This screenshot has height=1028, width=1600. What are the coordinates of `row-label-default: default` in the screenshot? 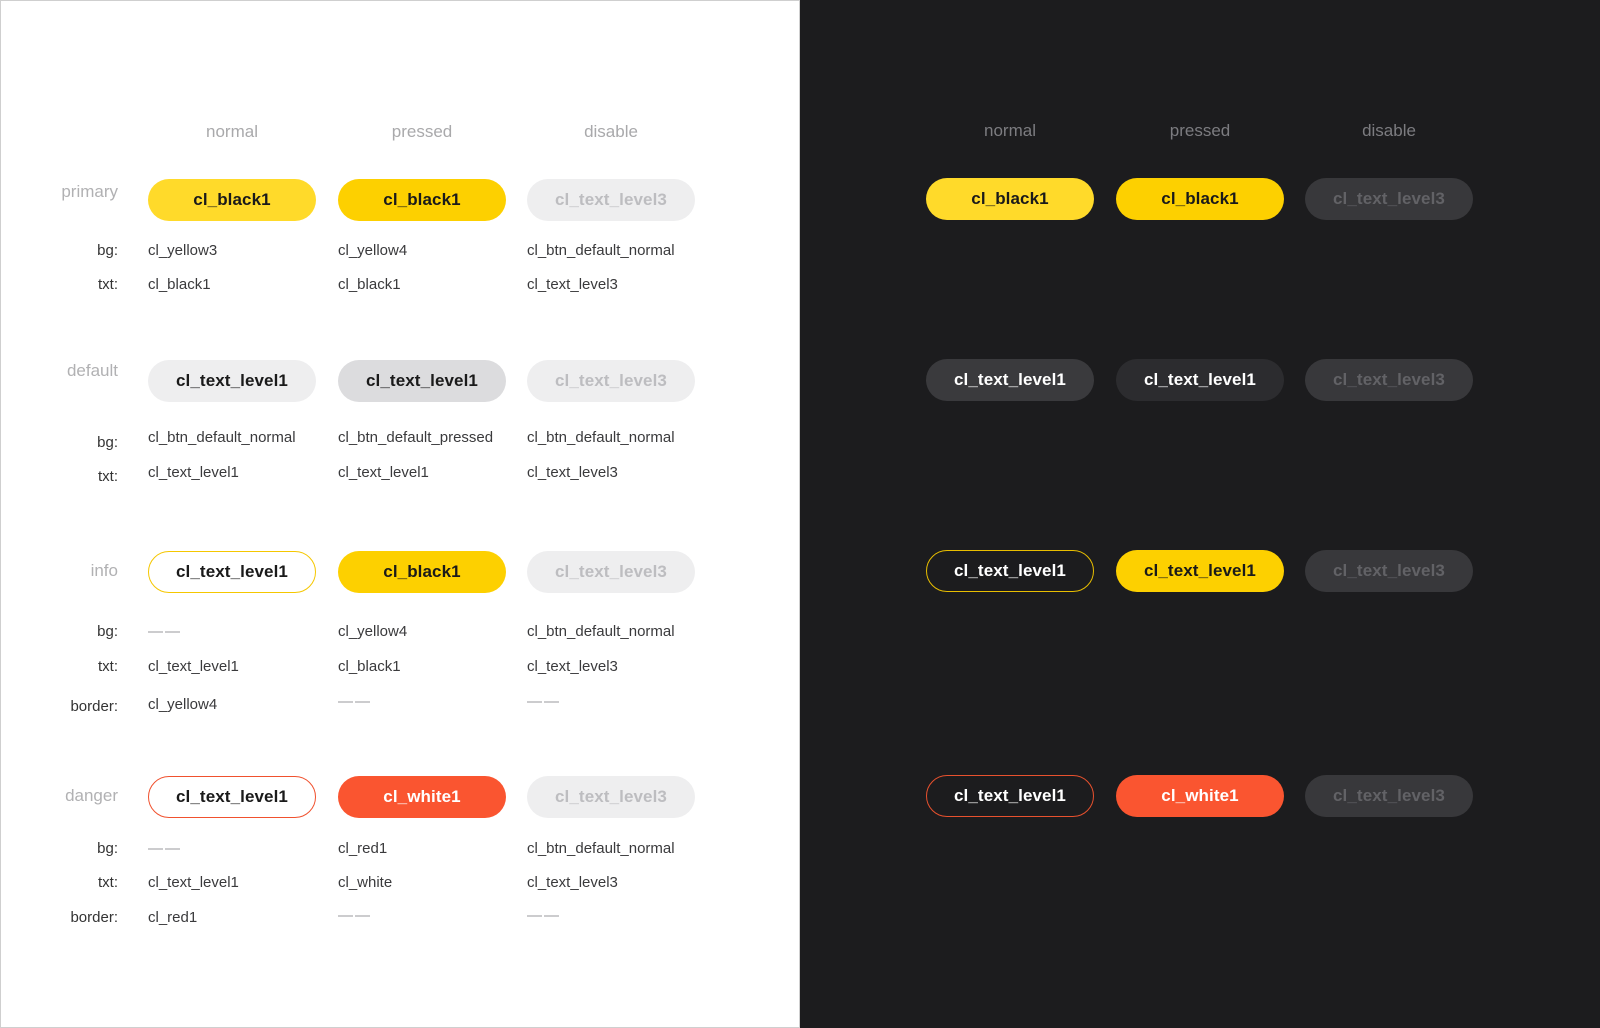 It's located at (92, 370).